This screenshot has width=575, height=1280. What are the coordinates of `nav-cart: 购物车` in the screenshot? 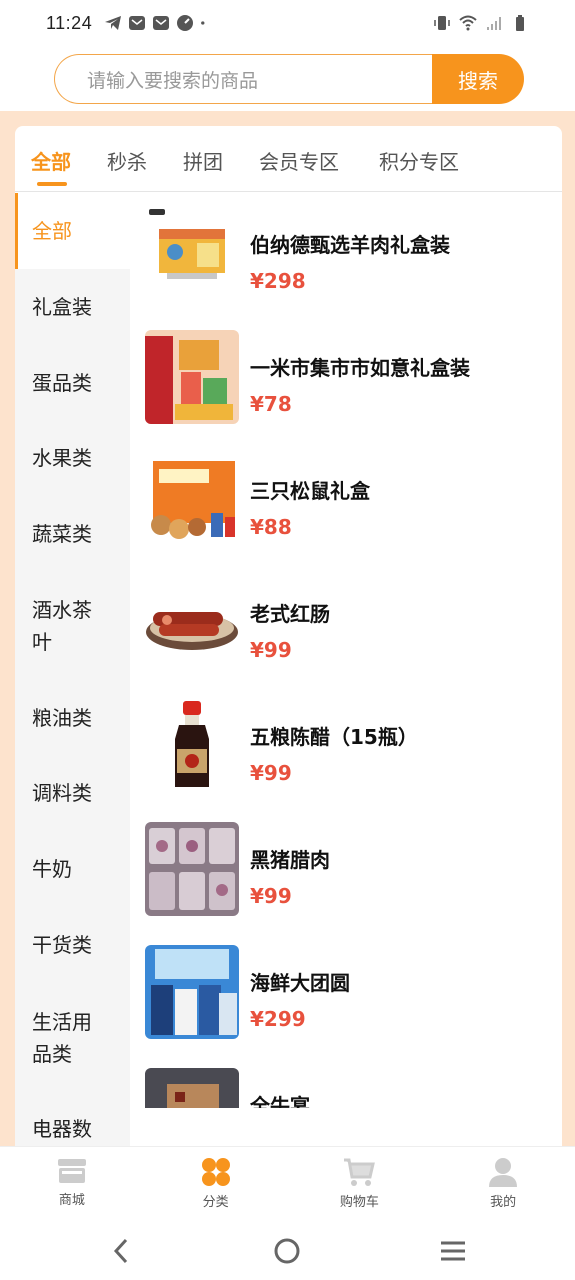 It's located at (360, 1184).